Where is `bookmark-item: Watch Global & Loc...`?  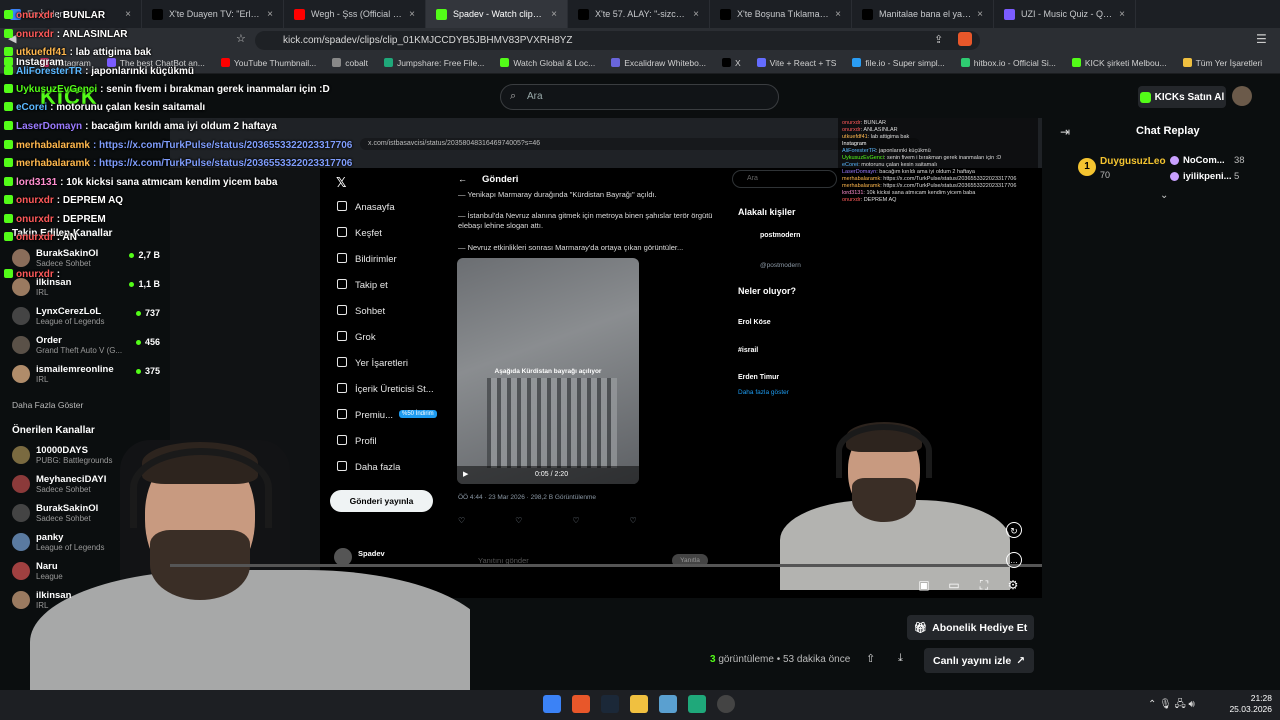 bookmark-item: Watch Global & Loc... is located at coordinates (547, 63).